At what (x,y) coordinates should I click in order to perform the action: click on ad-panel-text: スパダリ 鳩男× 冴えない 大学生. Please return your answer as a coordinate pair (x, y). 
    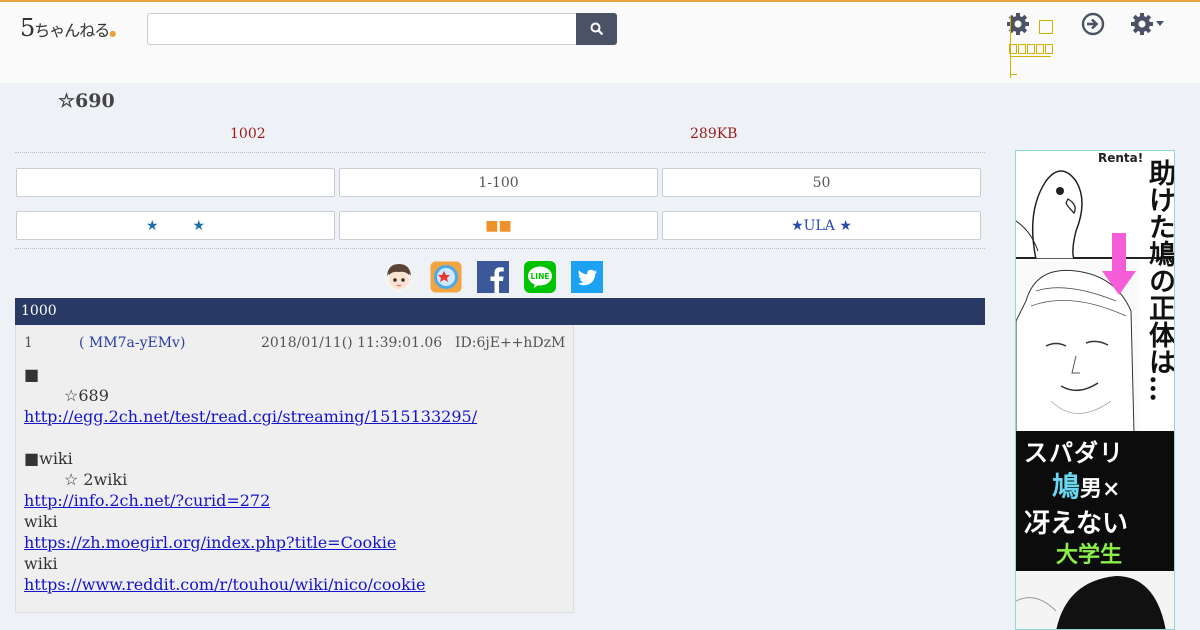
    Looking at the image, I should click on (1095, 501).